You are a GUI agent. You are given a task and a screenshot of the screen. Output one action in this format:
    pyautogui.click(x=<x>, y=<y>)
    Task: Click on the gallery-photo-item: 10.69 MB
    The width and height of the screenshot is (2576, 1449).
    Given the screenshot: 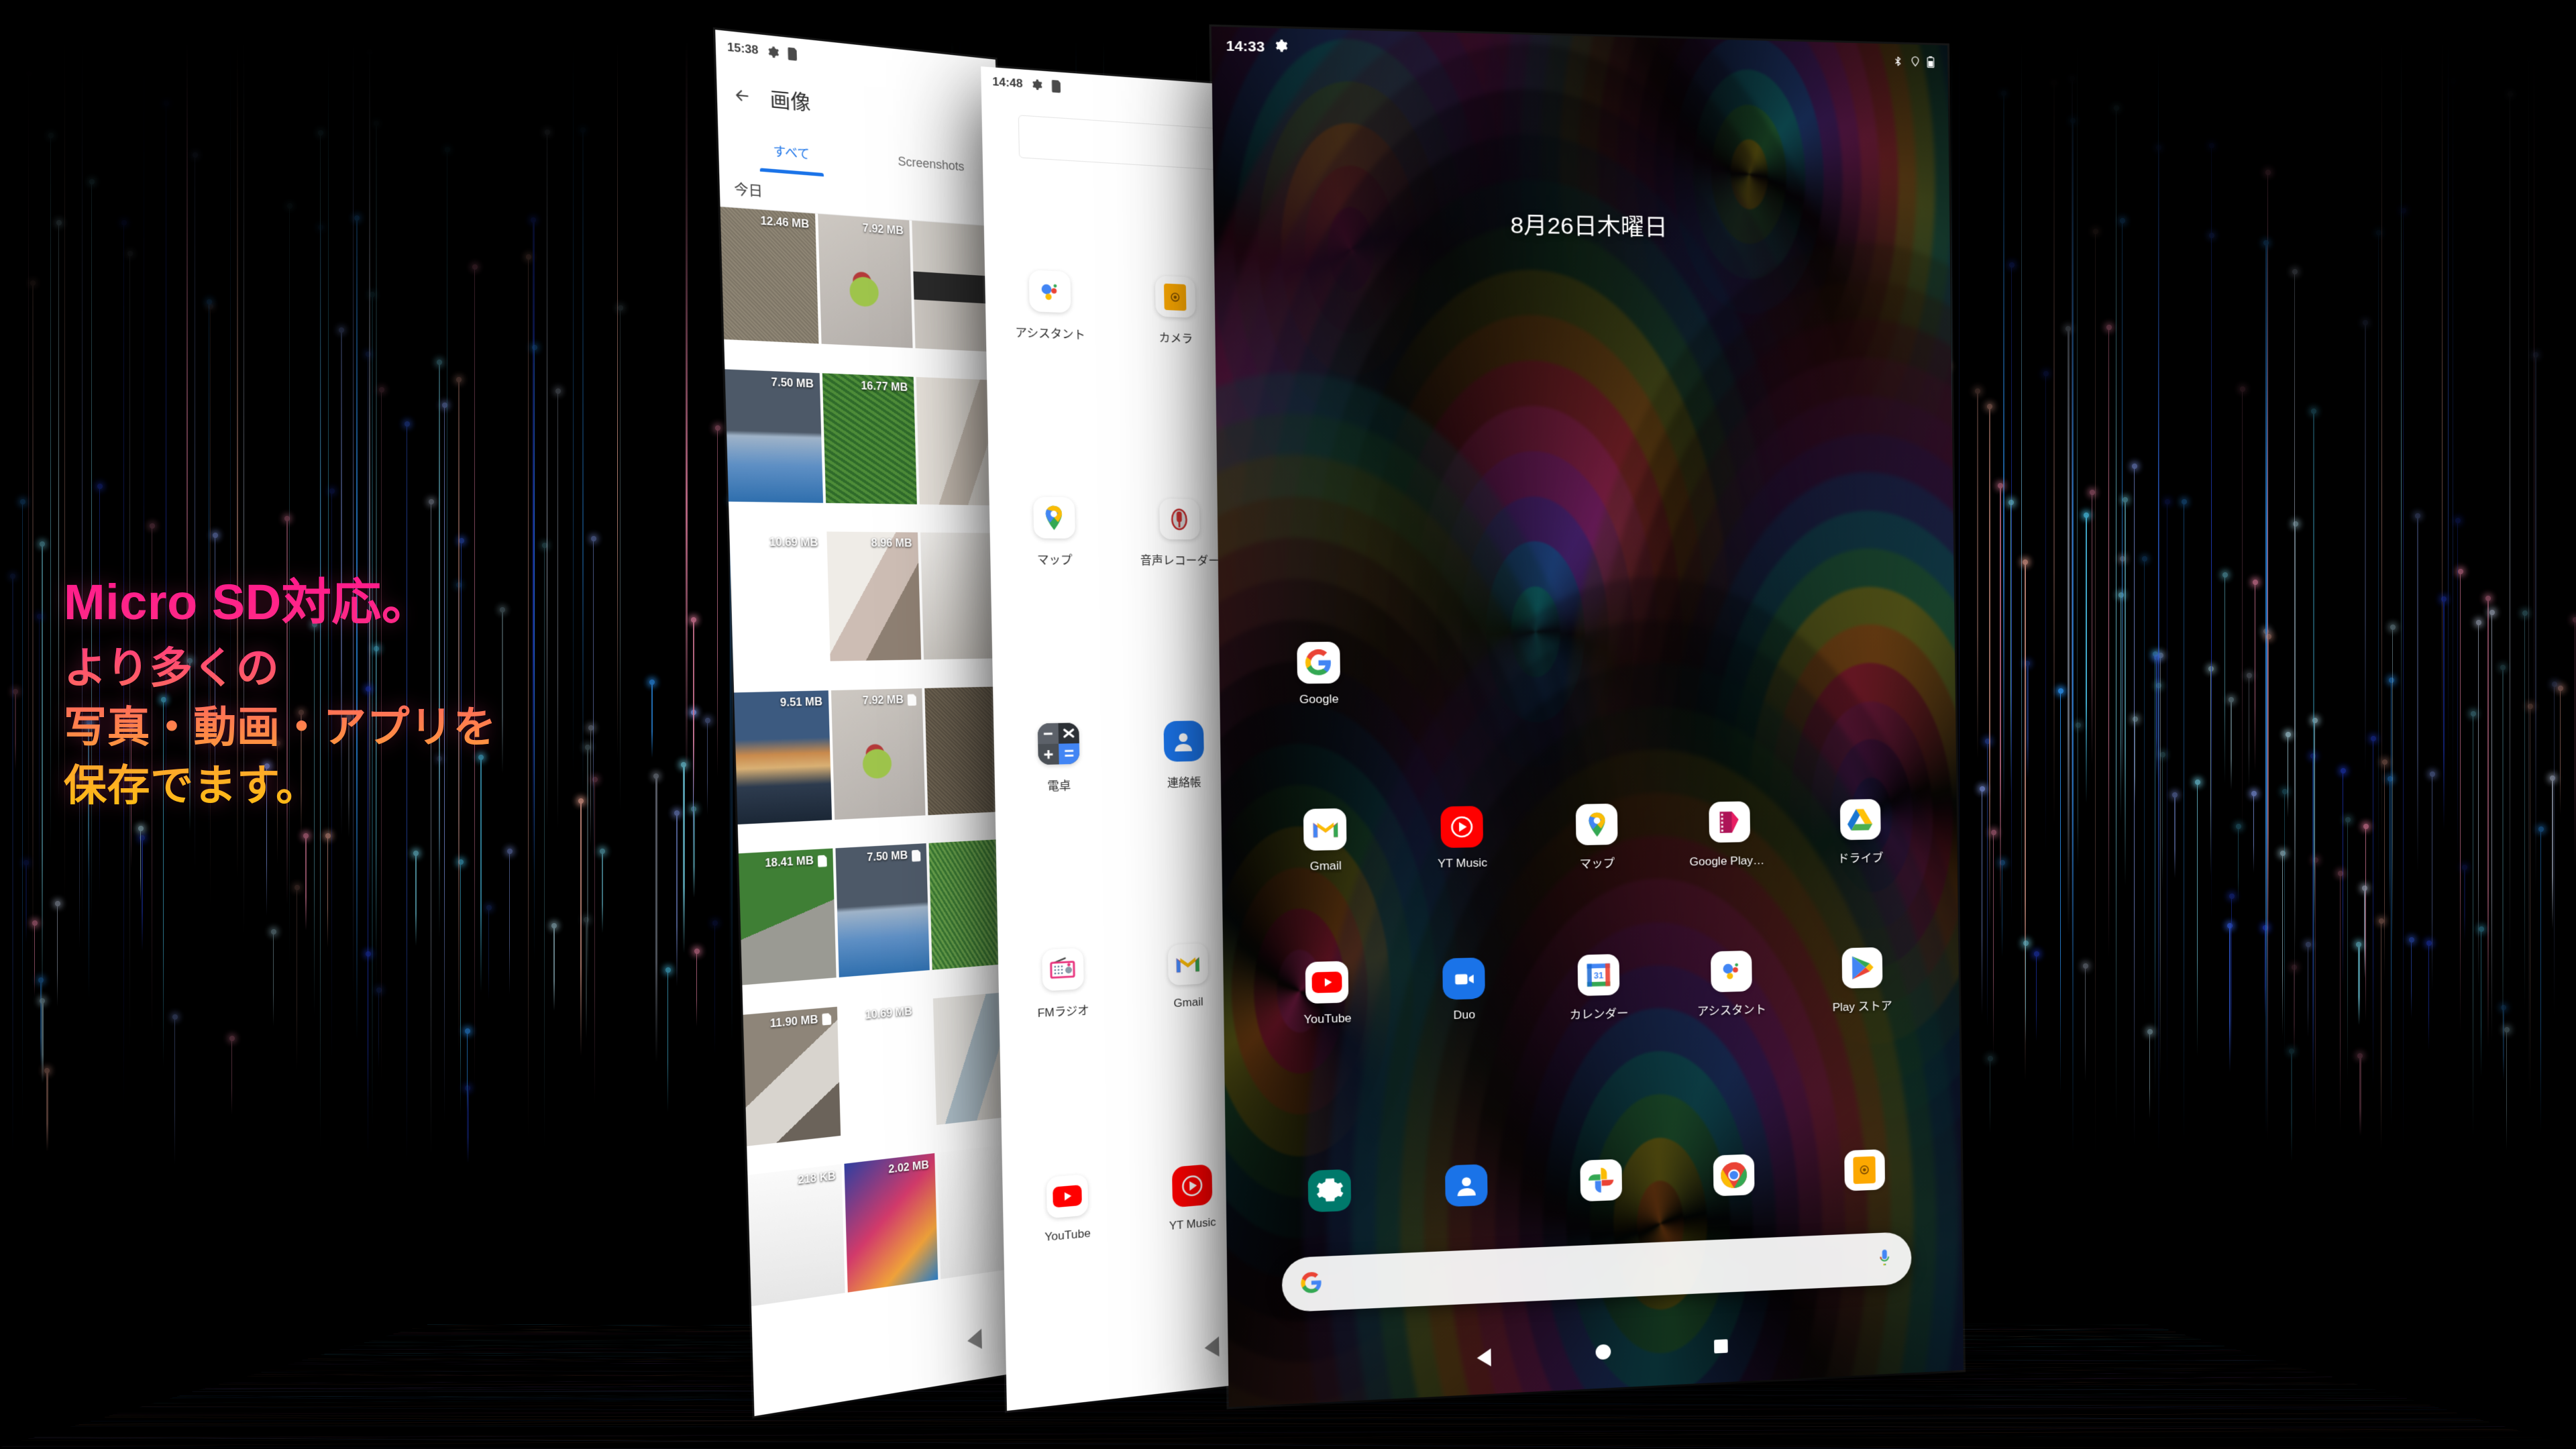 What is the action you would take?
    pyautogui.click(x=887, y=1067)
    